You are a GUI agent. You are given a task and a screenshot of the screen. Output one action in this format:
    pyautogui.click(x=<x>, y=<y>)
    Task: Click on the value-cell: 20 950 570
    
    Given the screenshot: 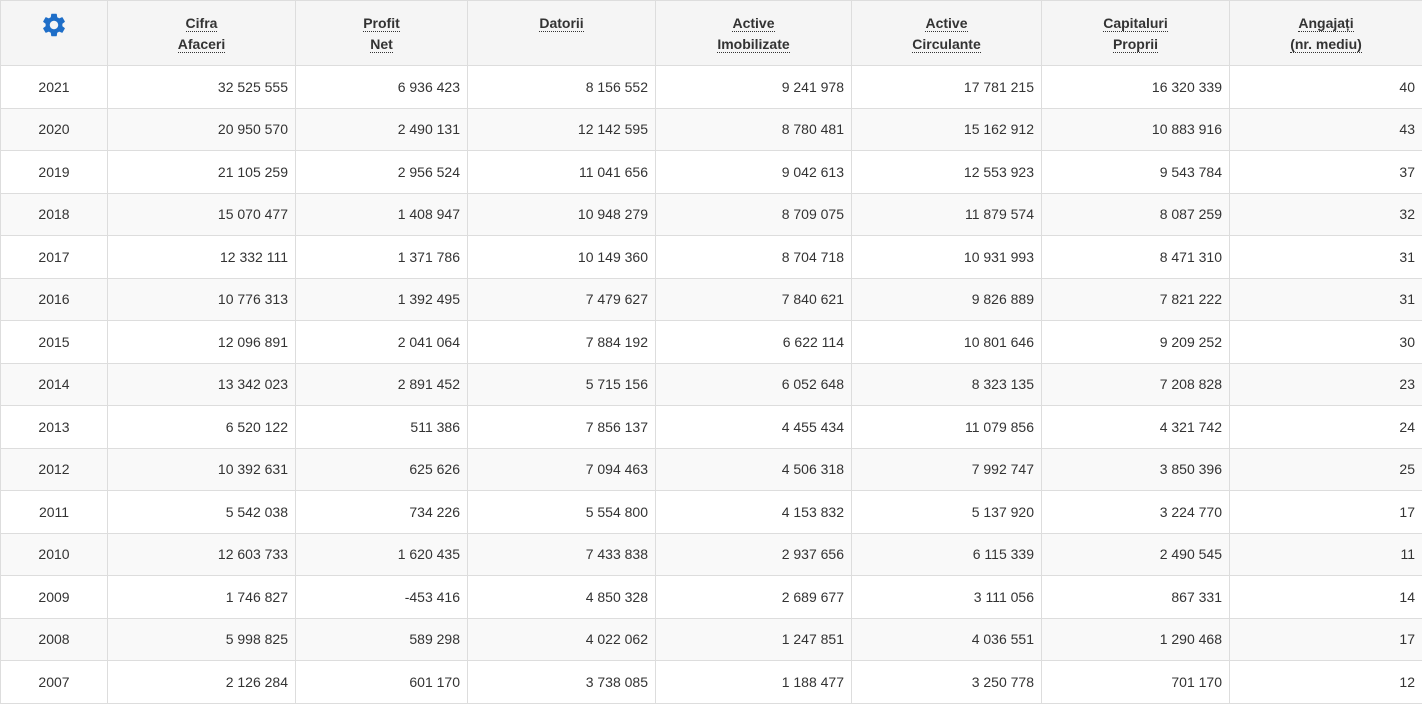 What is the action you would take?
    pyautogui.click(x=202, y=129)
    